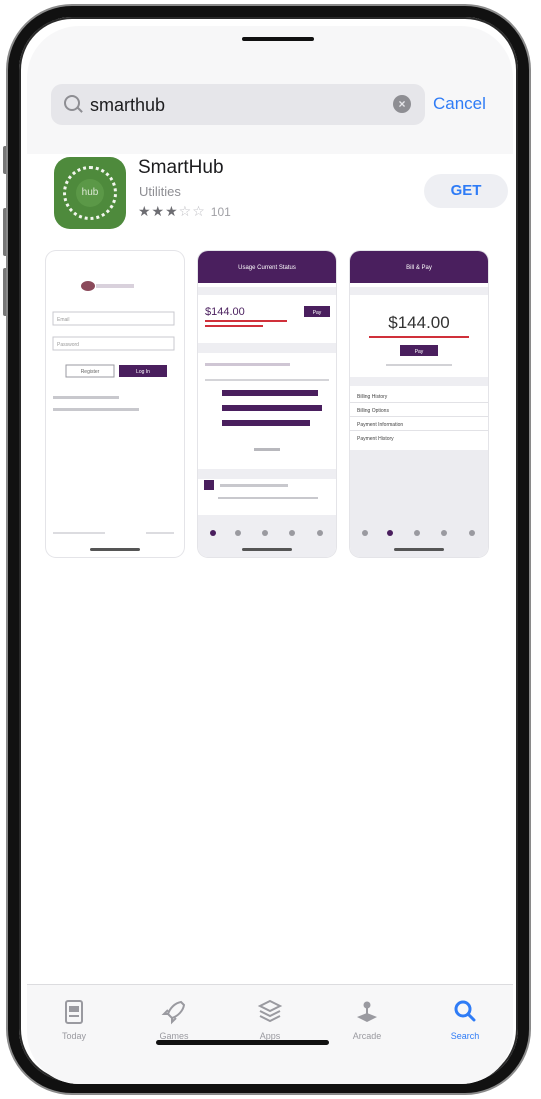 Image resolution: width=541 pixels, height=1099 pixels. Describe the element at coordinates (367, 1036) in the screenshot. I see `tab-arcade-label: Arcade` at that location.